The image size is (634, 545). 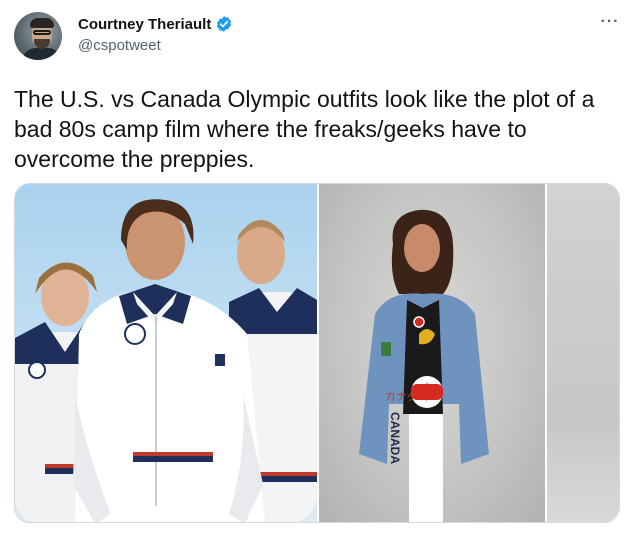 What do you see at coordinates (401, 396) in the screenshot?
I see `jacket-katakana: カナダ` at bounding box center [401, 396].